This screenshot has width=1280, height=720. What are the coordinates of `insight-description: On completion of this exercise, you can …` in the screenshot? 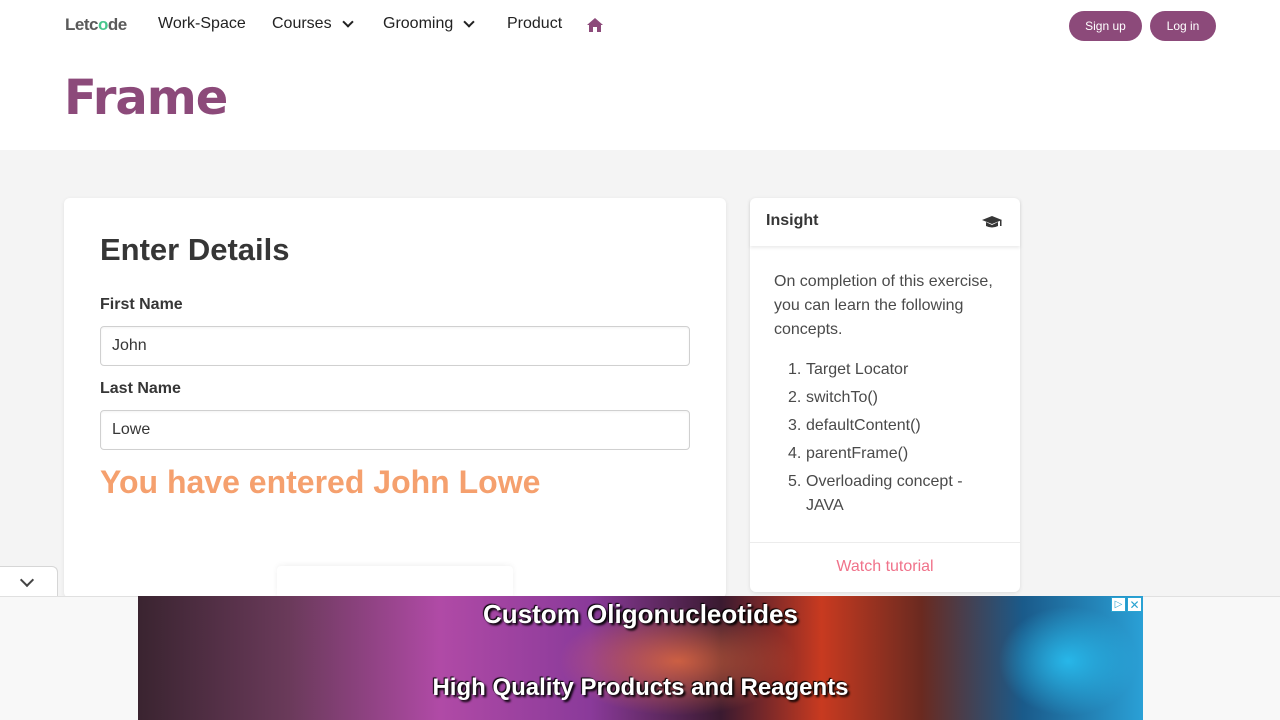 It's located at (883, 305).